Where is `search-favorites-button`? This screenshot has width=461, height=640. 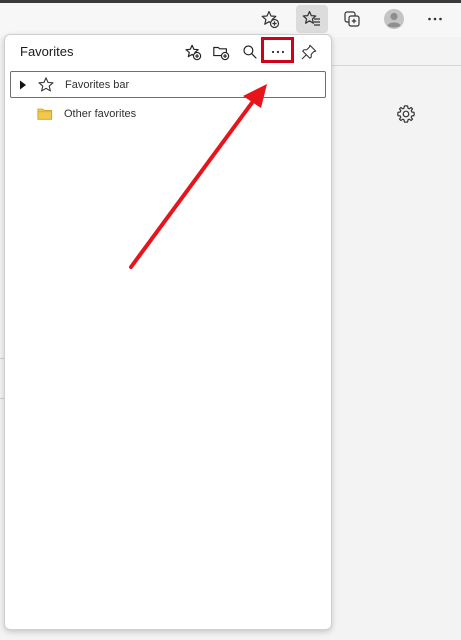 search-favorites-button is located at coordinates (250, 52).